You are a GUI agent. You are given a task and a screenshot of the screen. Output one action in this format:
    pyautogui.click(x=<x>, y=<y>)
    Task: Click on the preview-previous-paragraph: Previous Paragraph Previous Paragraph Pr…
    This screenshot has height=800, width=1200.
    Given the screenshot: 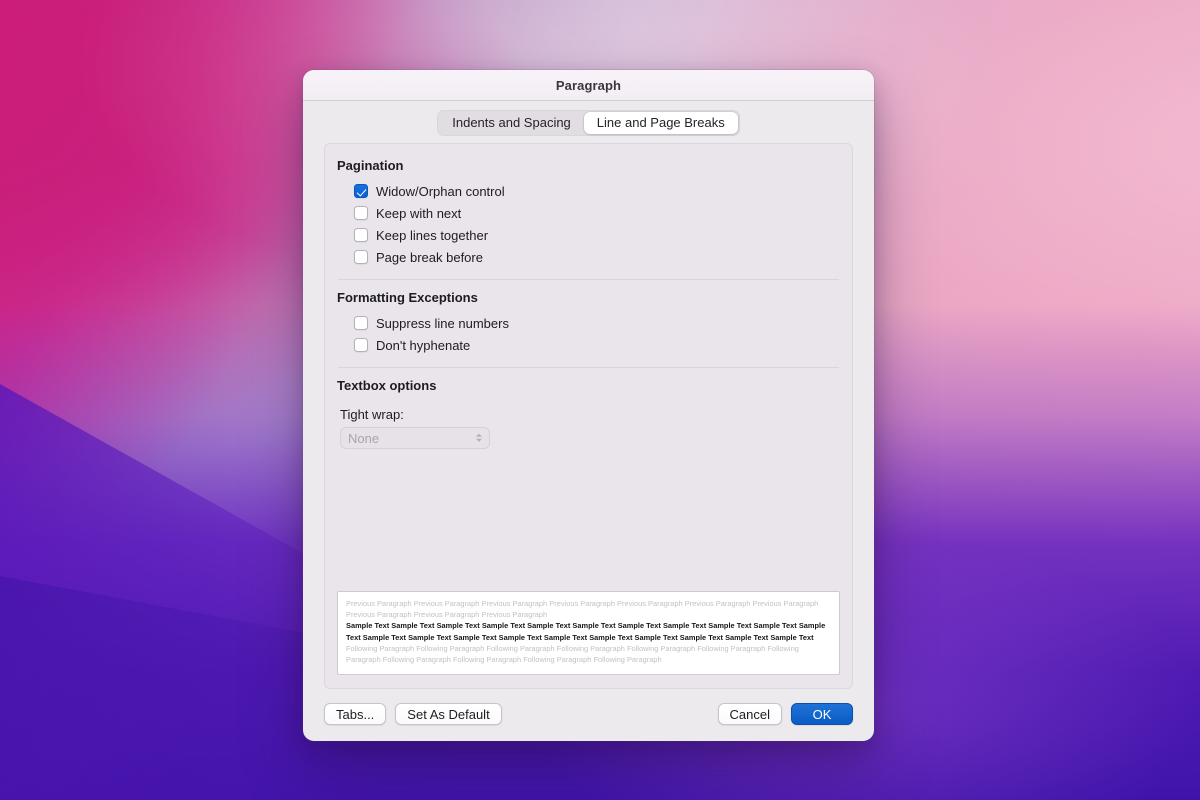 What is the action you would take?
    pyautogui.click(x=582, y=609)
    